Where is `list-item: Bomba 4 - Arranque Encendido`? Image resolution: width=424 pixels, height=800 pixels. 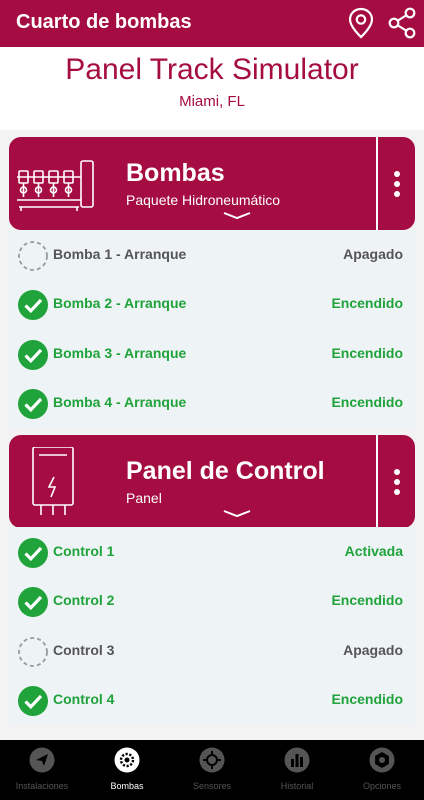 list-item: Bomba 4 - Arranque Encendido is located at coordinates (212, 403).